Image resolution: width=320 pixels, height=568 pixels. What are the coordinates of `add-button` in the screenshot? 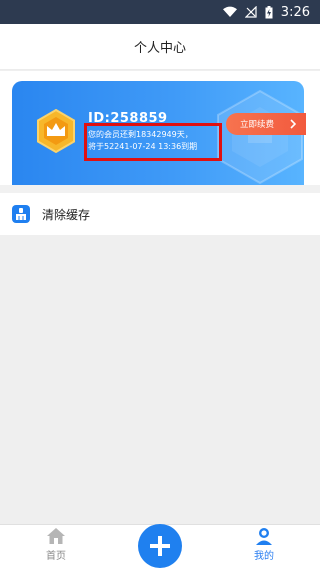 It's located at (160, 546).